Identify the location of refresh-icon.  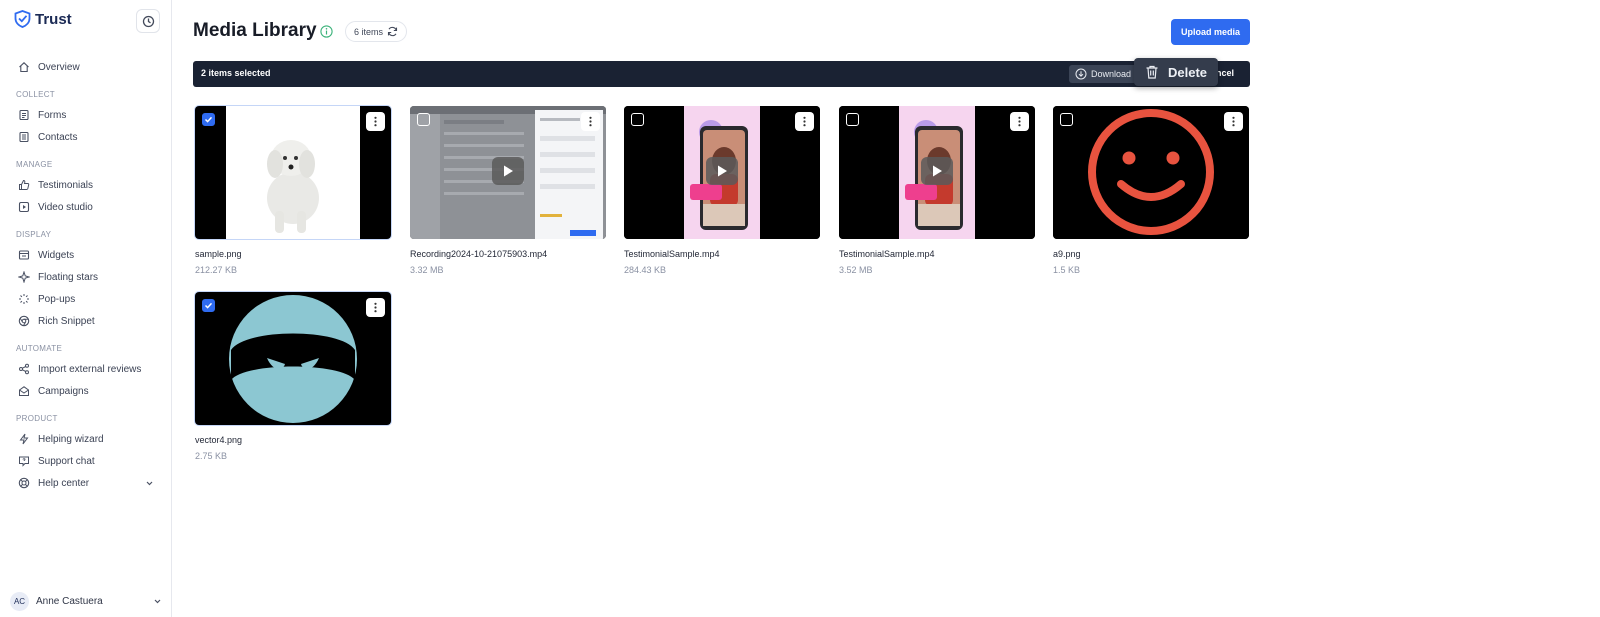
(392, 31).